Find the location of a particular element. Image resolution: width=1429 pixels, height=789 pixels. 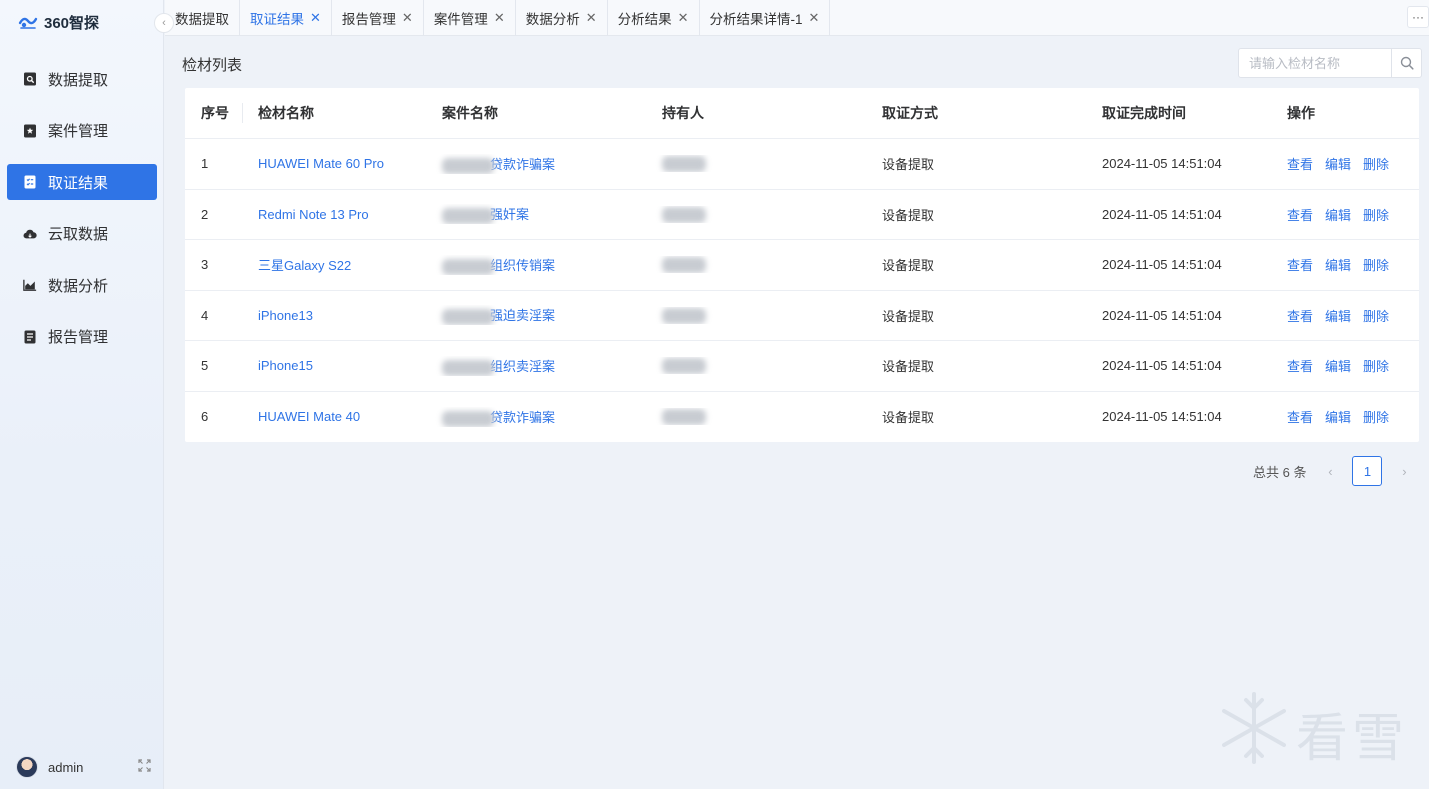

sidebar-item-label: 数据分析 is located at coordinates (78, 286).